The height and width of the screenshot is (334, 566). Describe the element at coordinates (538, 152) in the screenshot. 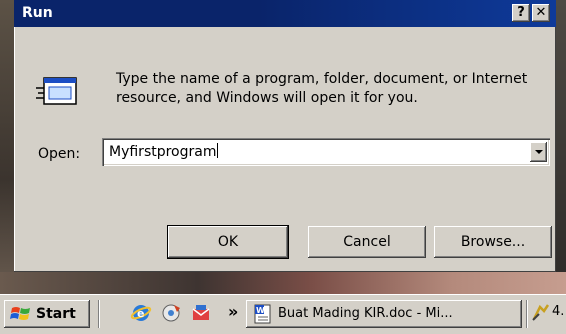

I see `dropdown-arrow-button` at that location.